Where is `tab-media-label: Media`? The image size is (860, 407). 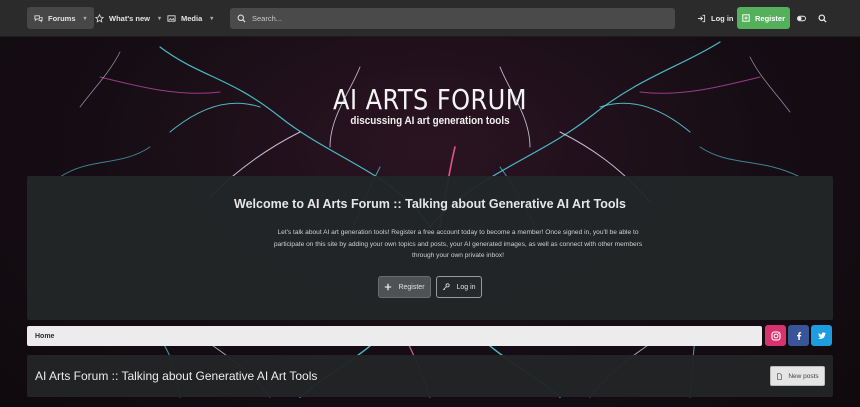
tab-media-label: Media is located at coordinates (192, 18).